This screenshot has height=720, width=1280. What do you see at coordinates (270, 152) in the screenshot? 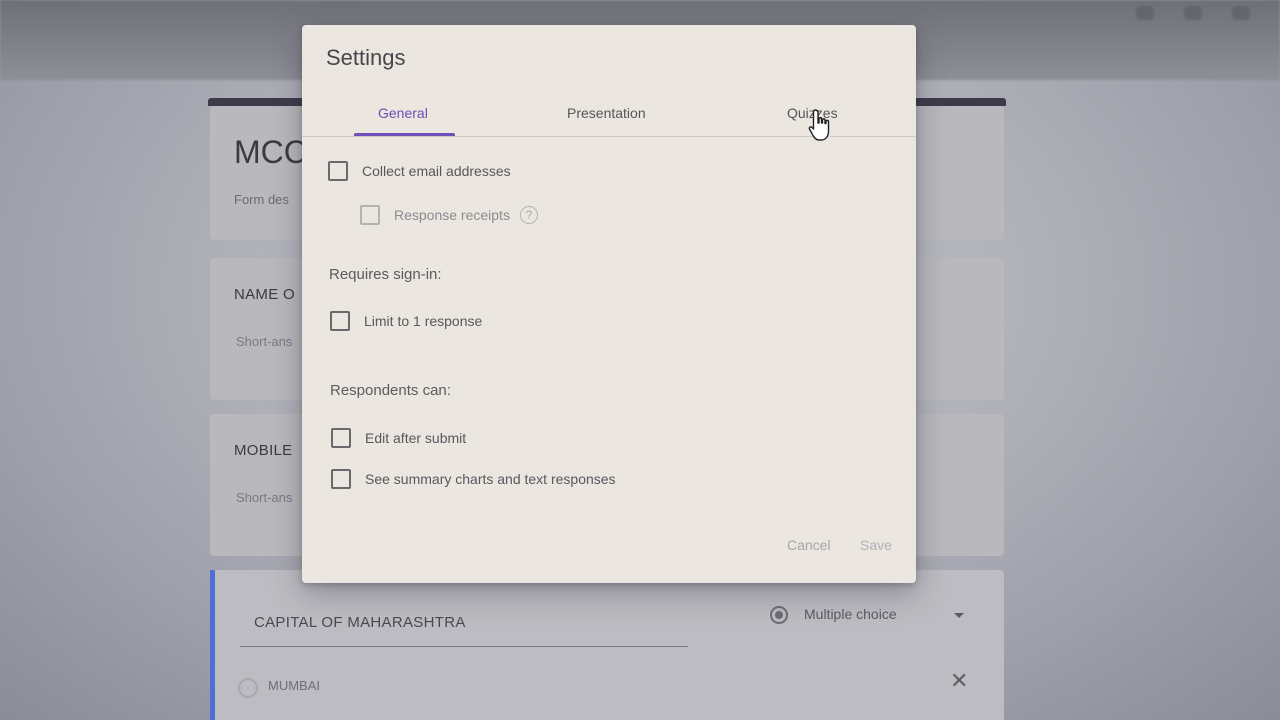
I see `form-title: MCC` at bounding box center [270, 152].